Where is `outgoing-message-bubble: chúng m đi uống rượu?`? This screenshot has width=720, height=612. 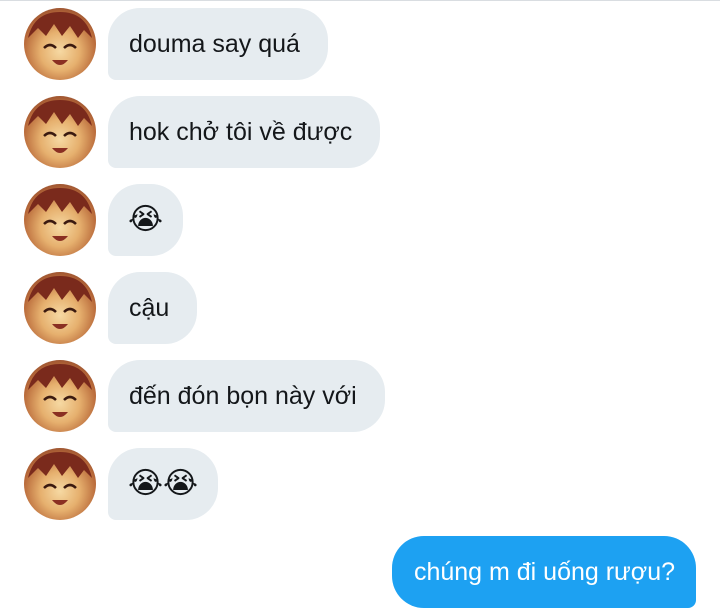 outgoing-message-bubble: chúng m đi uống rượu? is located at coordinates (543, 572).